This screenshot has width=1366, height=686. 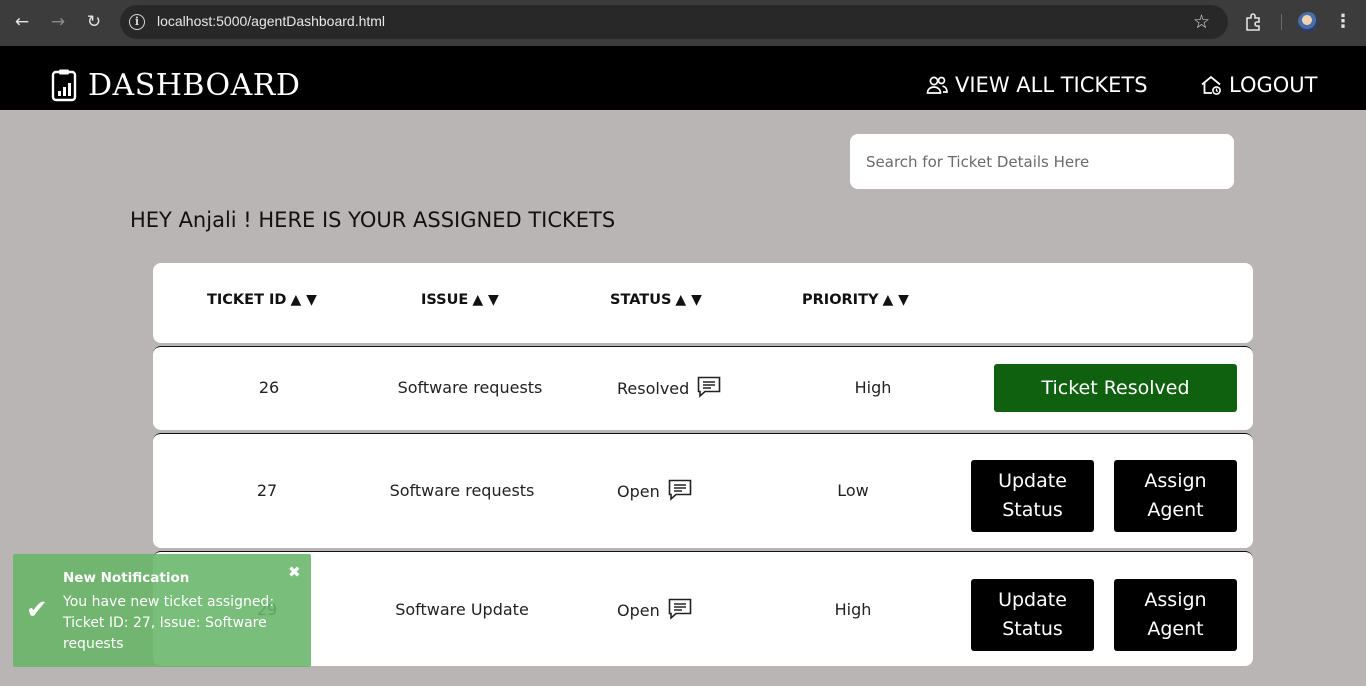 I want to click on notification-title: New Notification, so click(x=126, y=578).